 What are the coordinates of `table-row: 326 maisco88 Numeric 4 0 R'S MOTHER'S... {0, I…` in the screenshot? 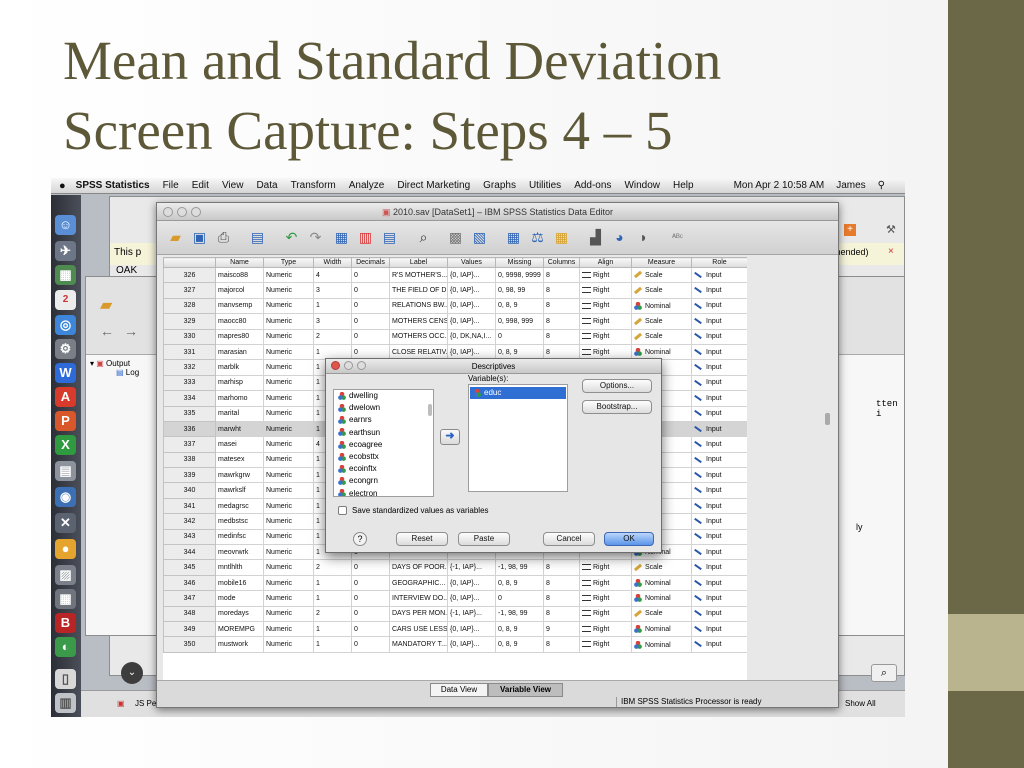 It's located at (455, 275).